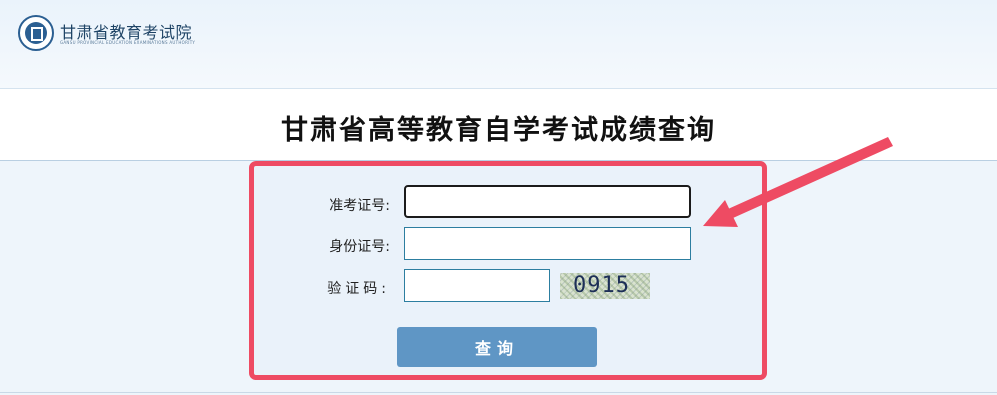 This screenshot has width=997, height=395. Describe the element at coordinates (498, 392) in the screenshot. I see `footer-divider` at that location.